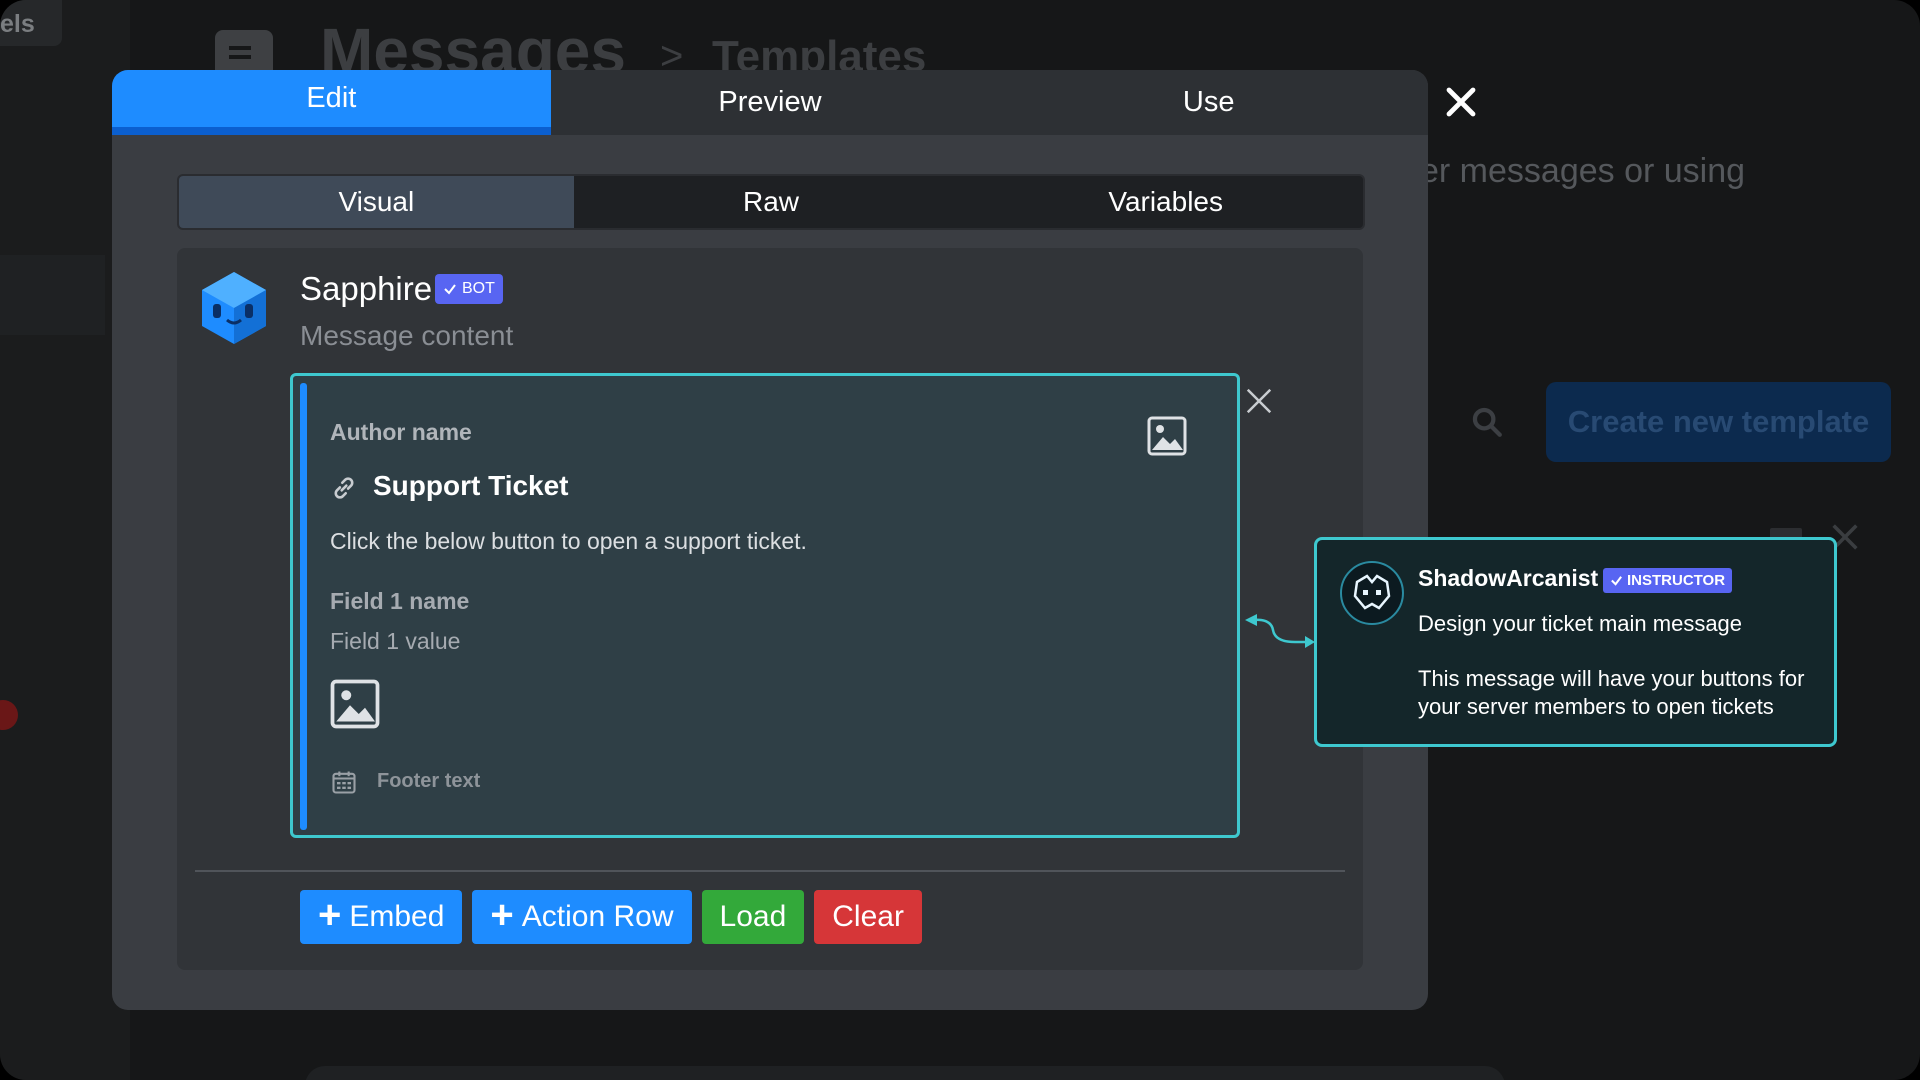 Image resolution: width=1920 pixels, height=1080 pixels. I want to click on tooltip-heading: Design your ticket main message, so click(1580, 623).